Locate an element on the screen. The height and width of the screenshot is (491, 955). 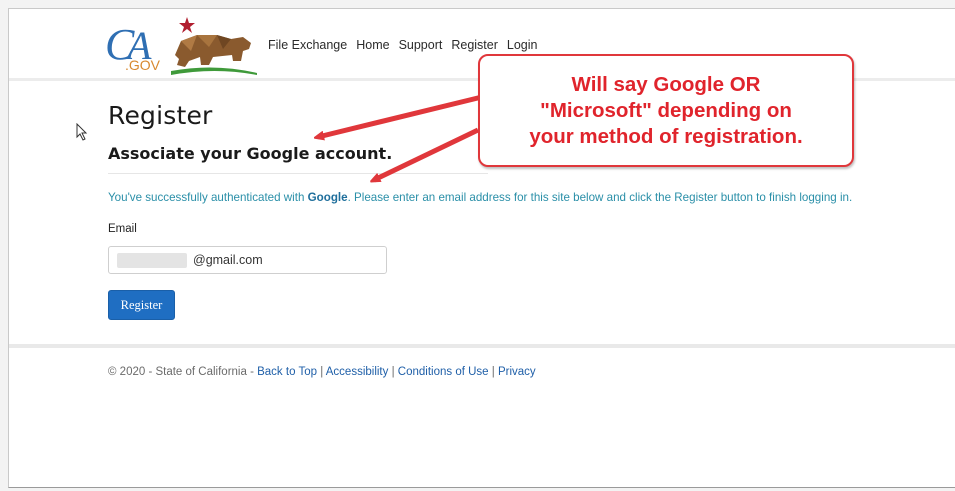
email-field: @gmail.com is located at coordinates (247, 260).